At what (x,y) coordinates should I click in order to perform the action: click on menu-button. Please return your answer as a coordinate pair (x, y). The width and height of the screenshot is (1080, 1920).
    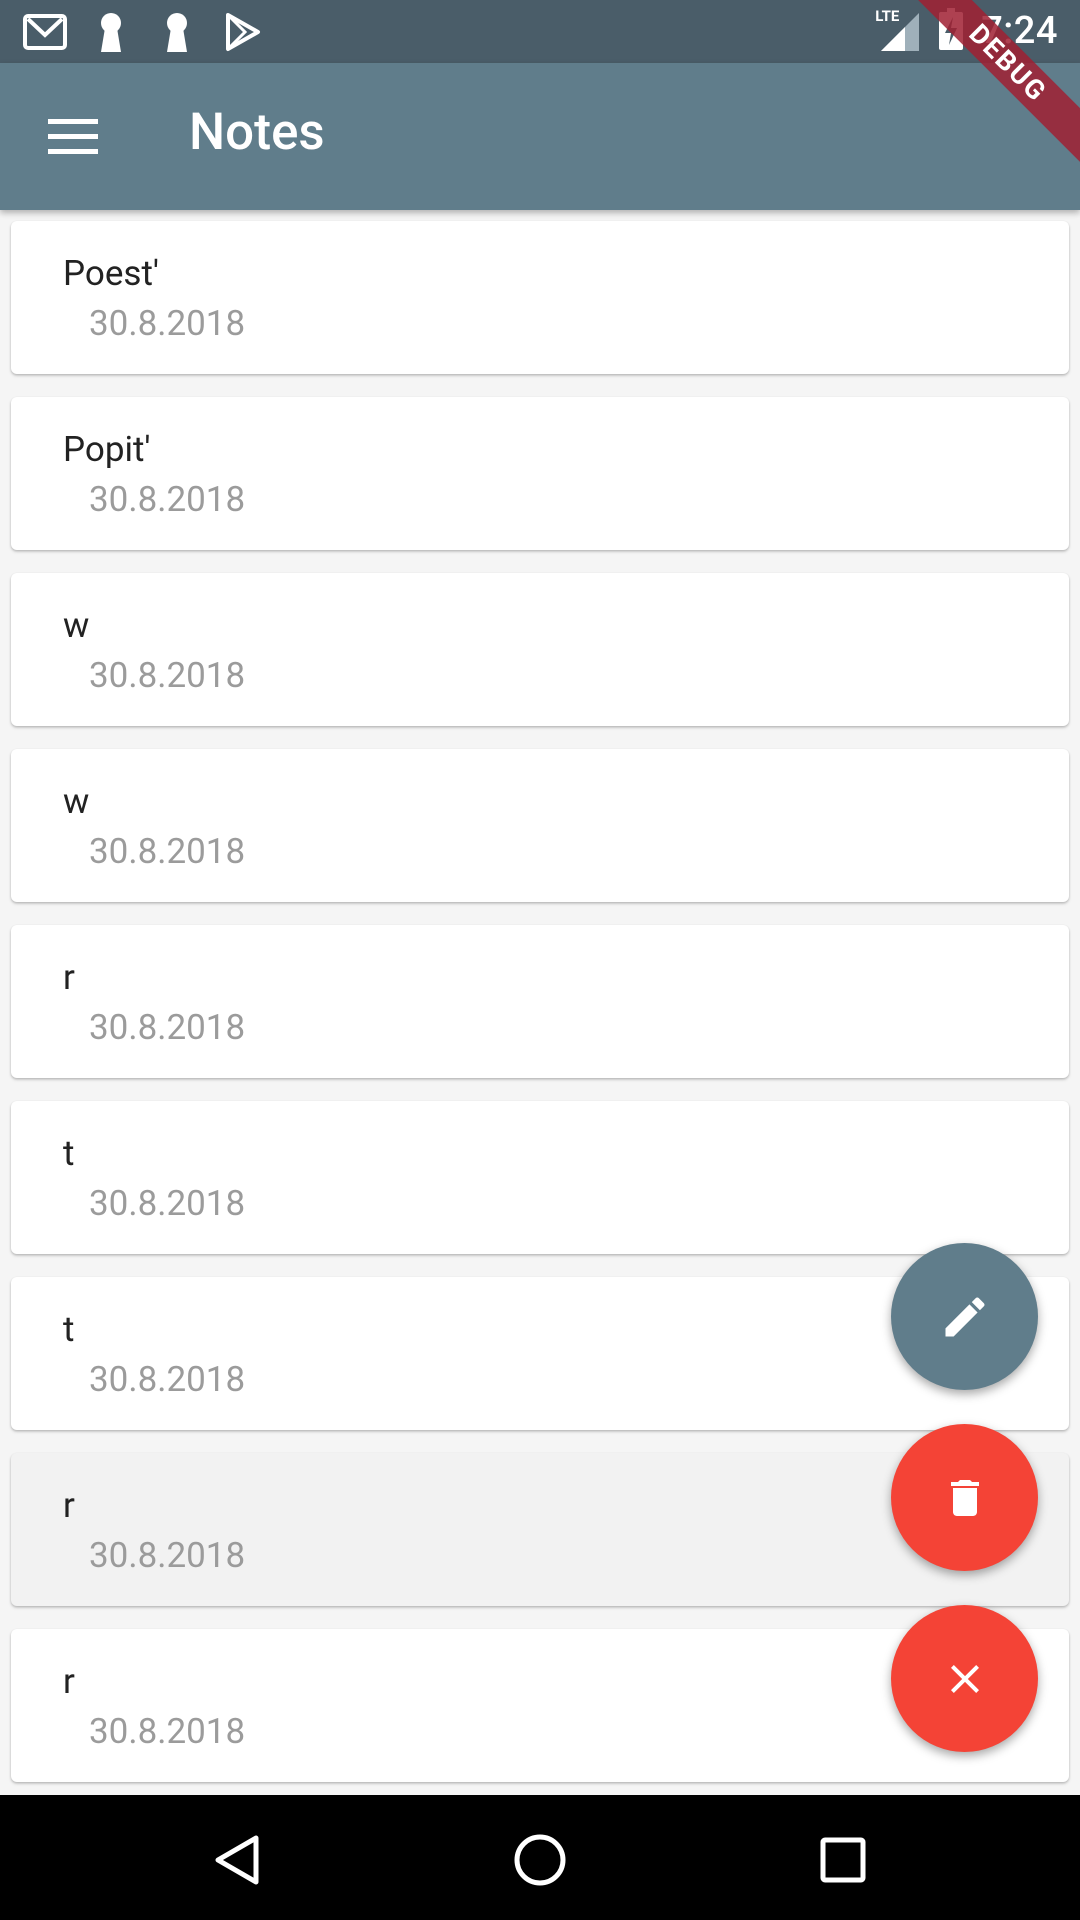
    Looking at the image, I should click on (73, 137).